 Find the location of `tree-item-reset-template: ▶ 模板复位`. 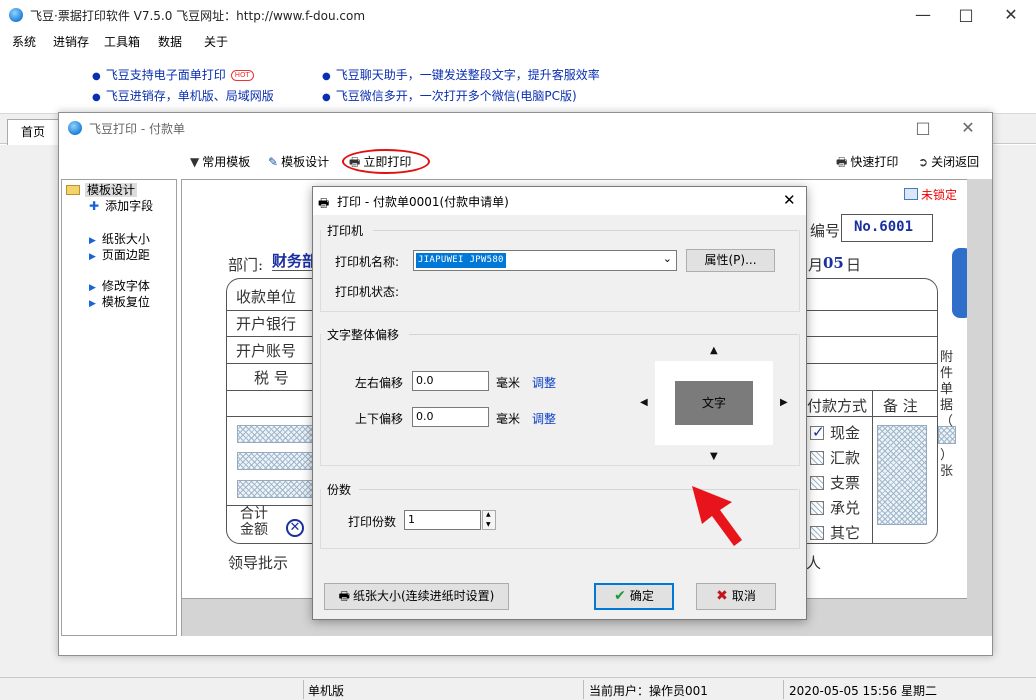

tree-item-reset-template: ▶ 模板复位 is located at coordinates (119, 301).